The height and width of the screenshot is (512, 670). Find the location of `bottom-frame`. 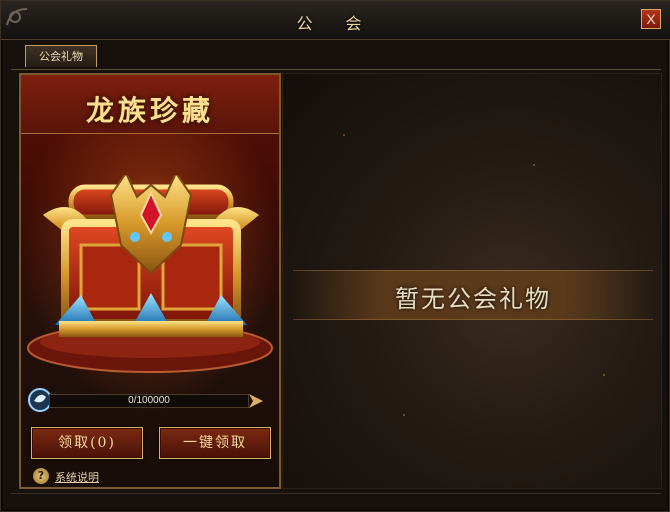

bottom-frame is located at coordinates (336, 499).